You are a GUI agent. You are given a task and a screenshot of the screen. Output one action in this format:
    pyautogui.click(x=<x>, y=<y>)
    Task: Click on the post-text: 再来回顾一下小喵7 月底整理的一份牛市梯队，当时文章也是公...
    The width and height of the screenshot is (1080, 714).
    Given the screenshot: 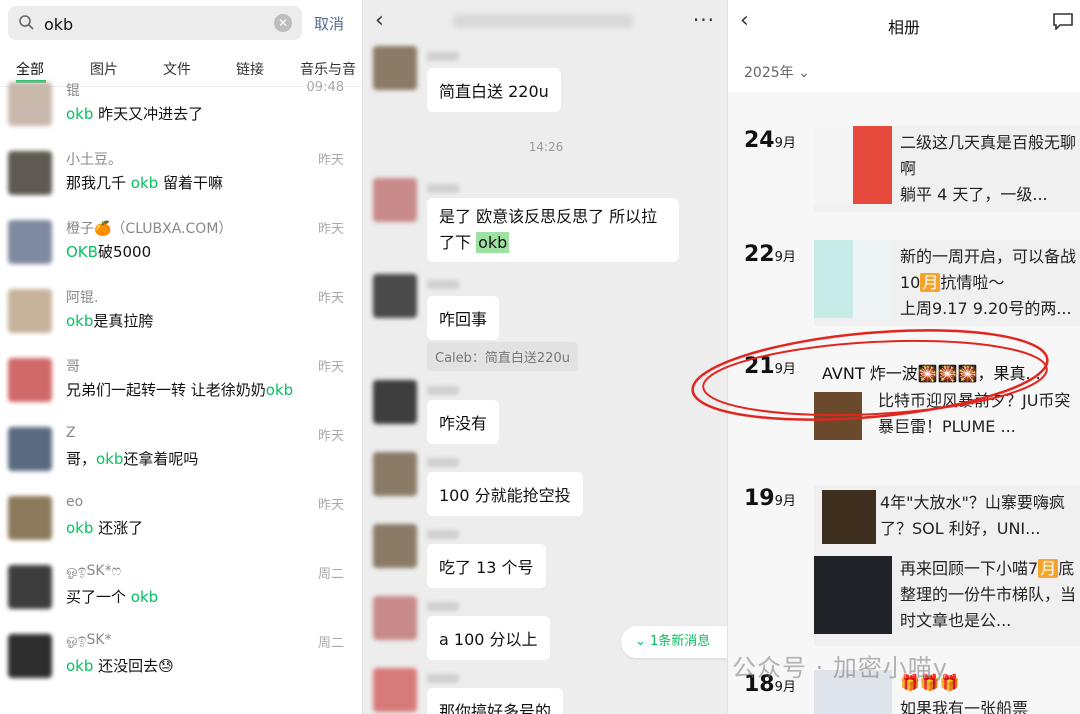 What is the action you would take?
    pyautogui.click(x=988, y=594)
    